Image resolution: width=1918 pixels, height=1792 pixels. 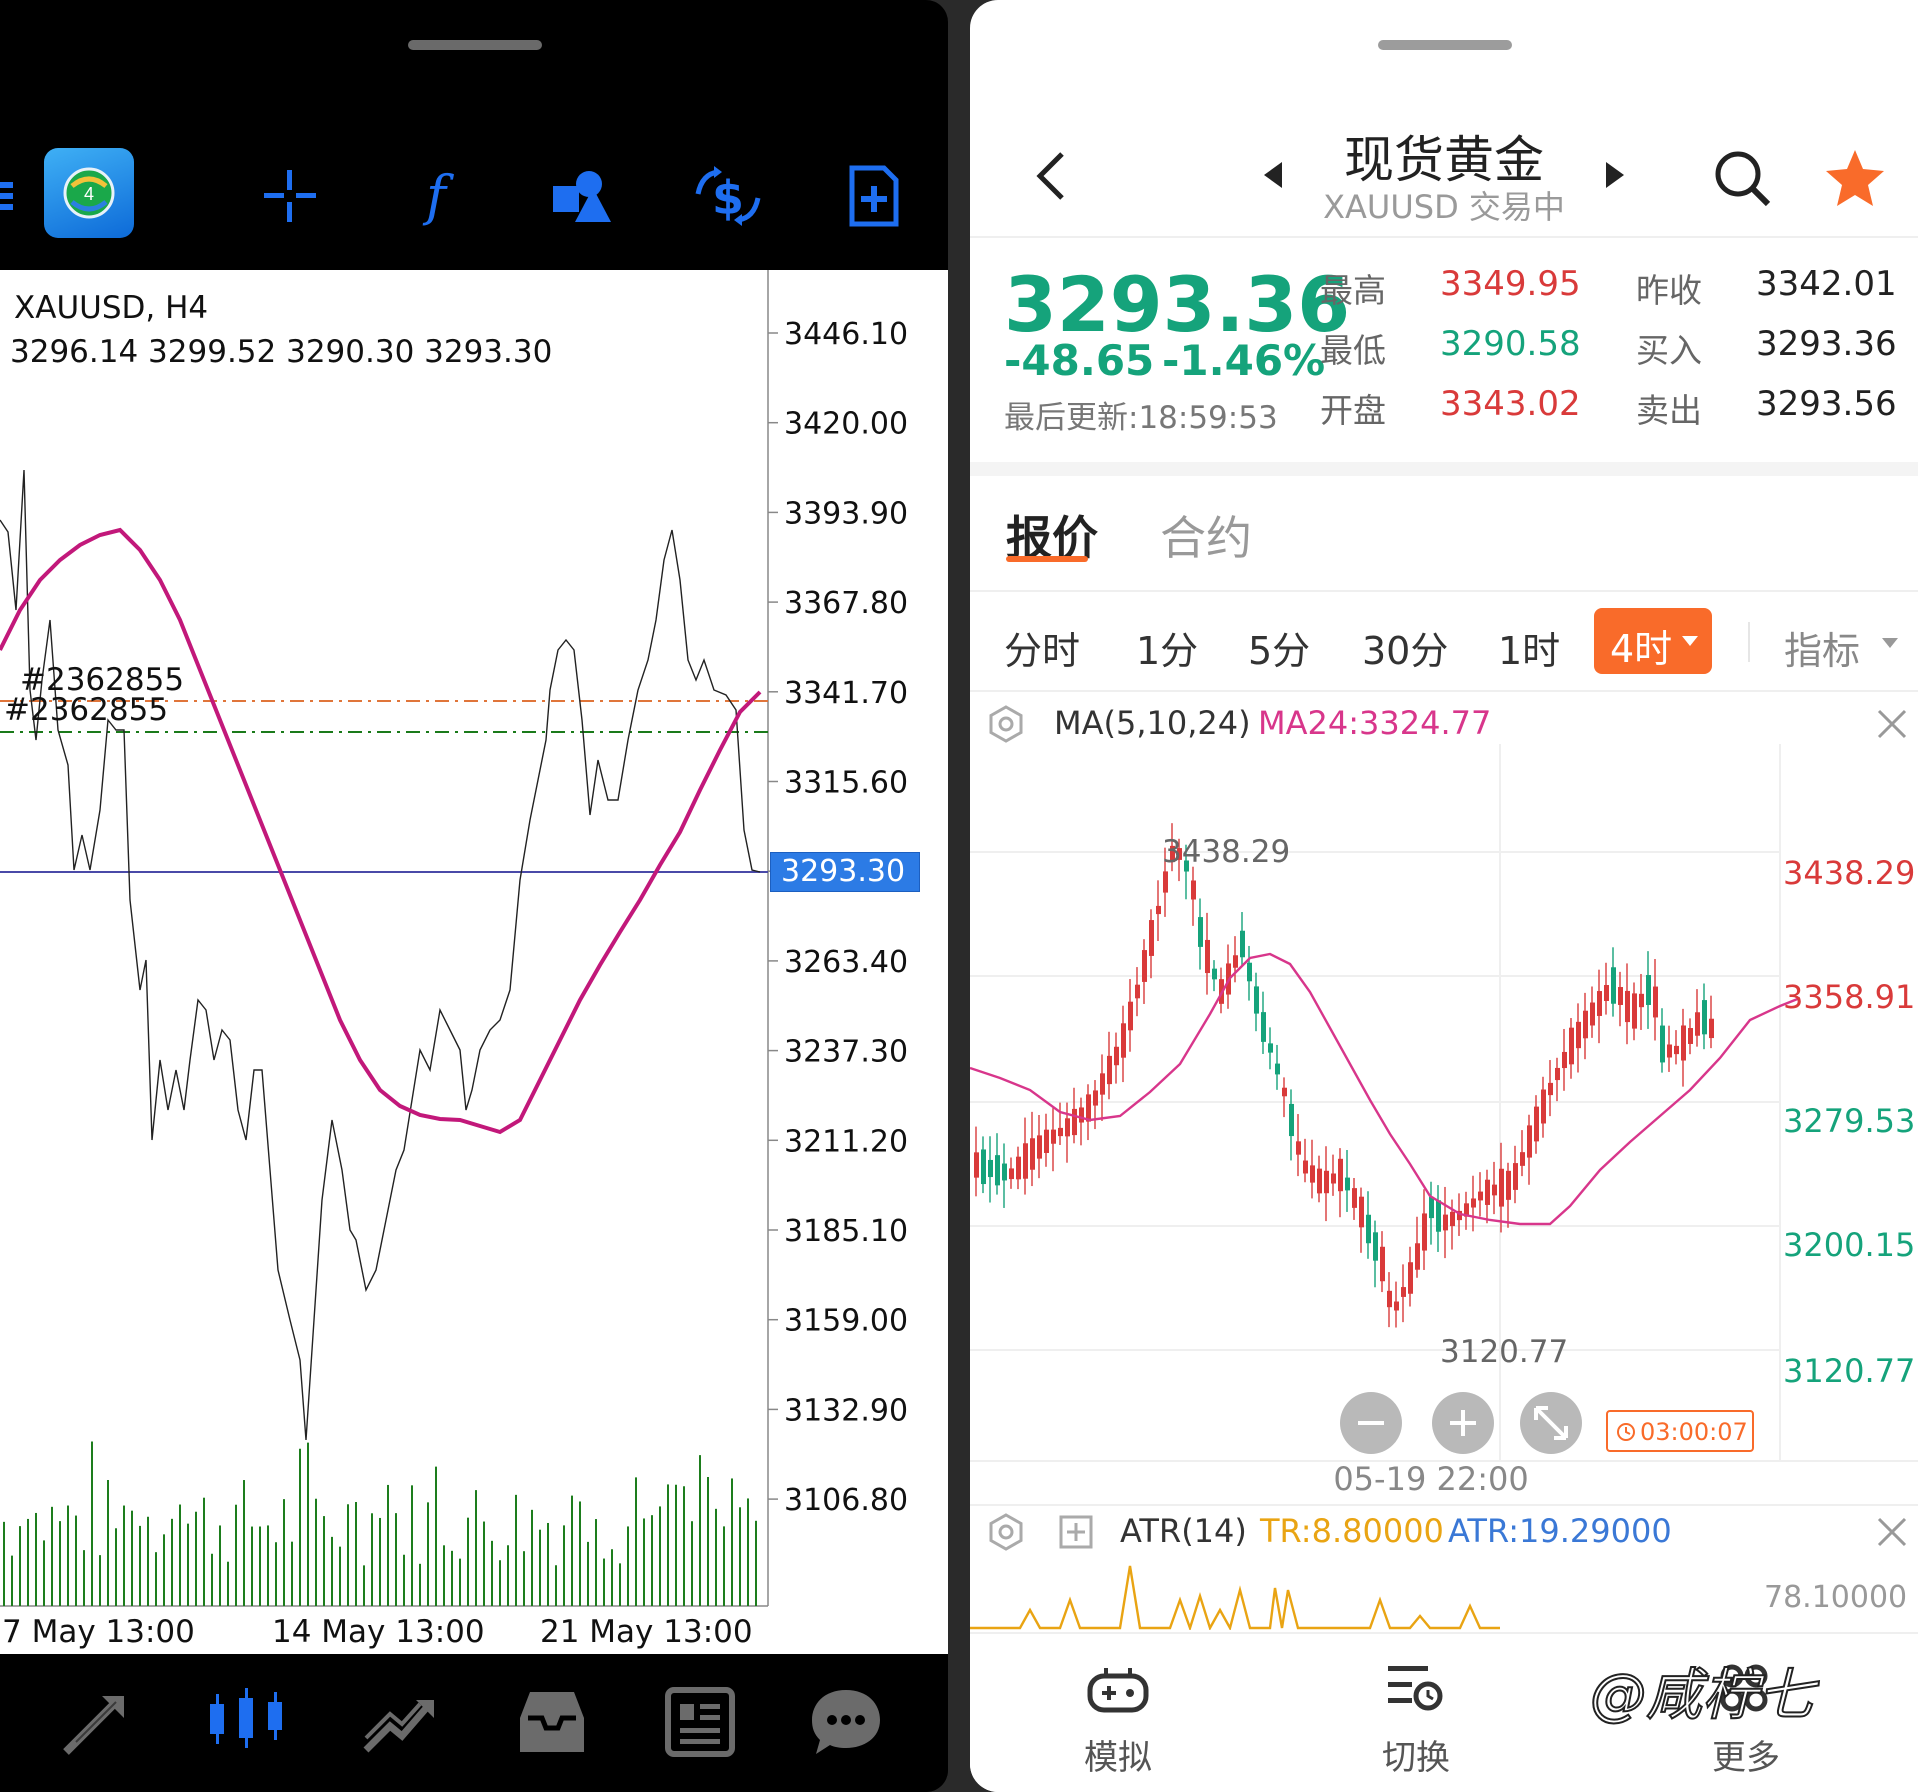 I want to click on svg-text: 4, so click(x=89, y=194).